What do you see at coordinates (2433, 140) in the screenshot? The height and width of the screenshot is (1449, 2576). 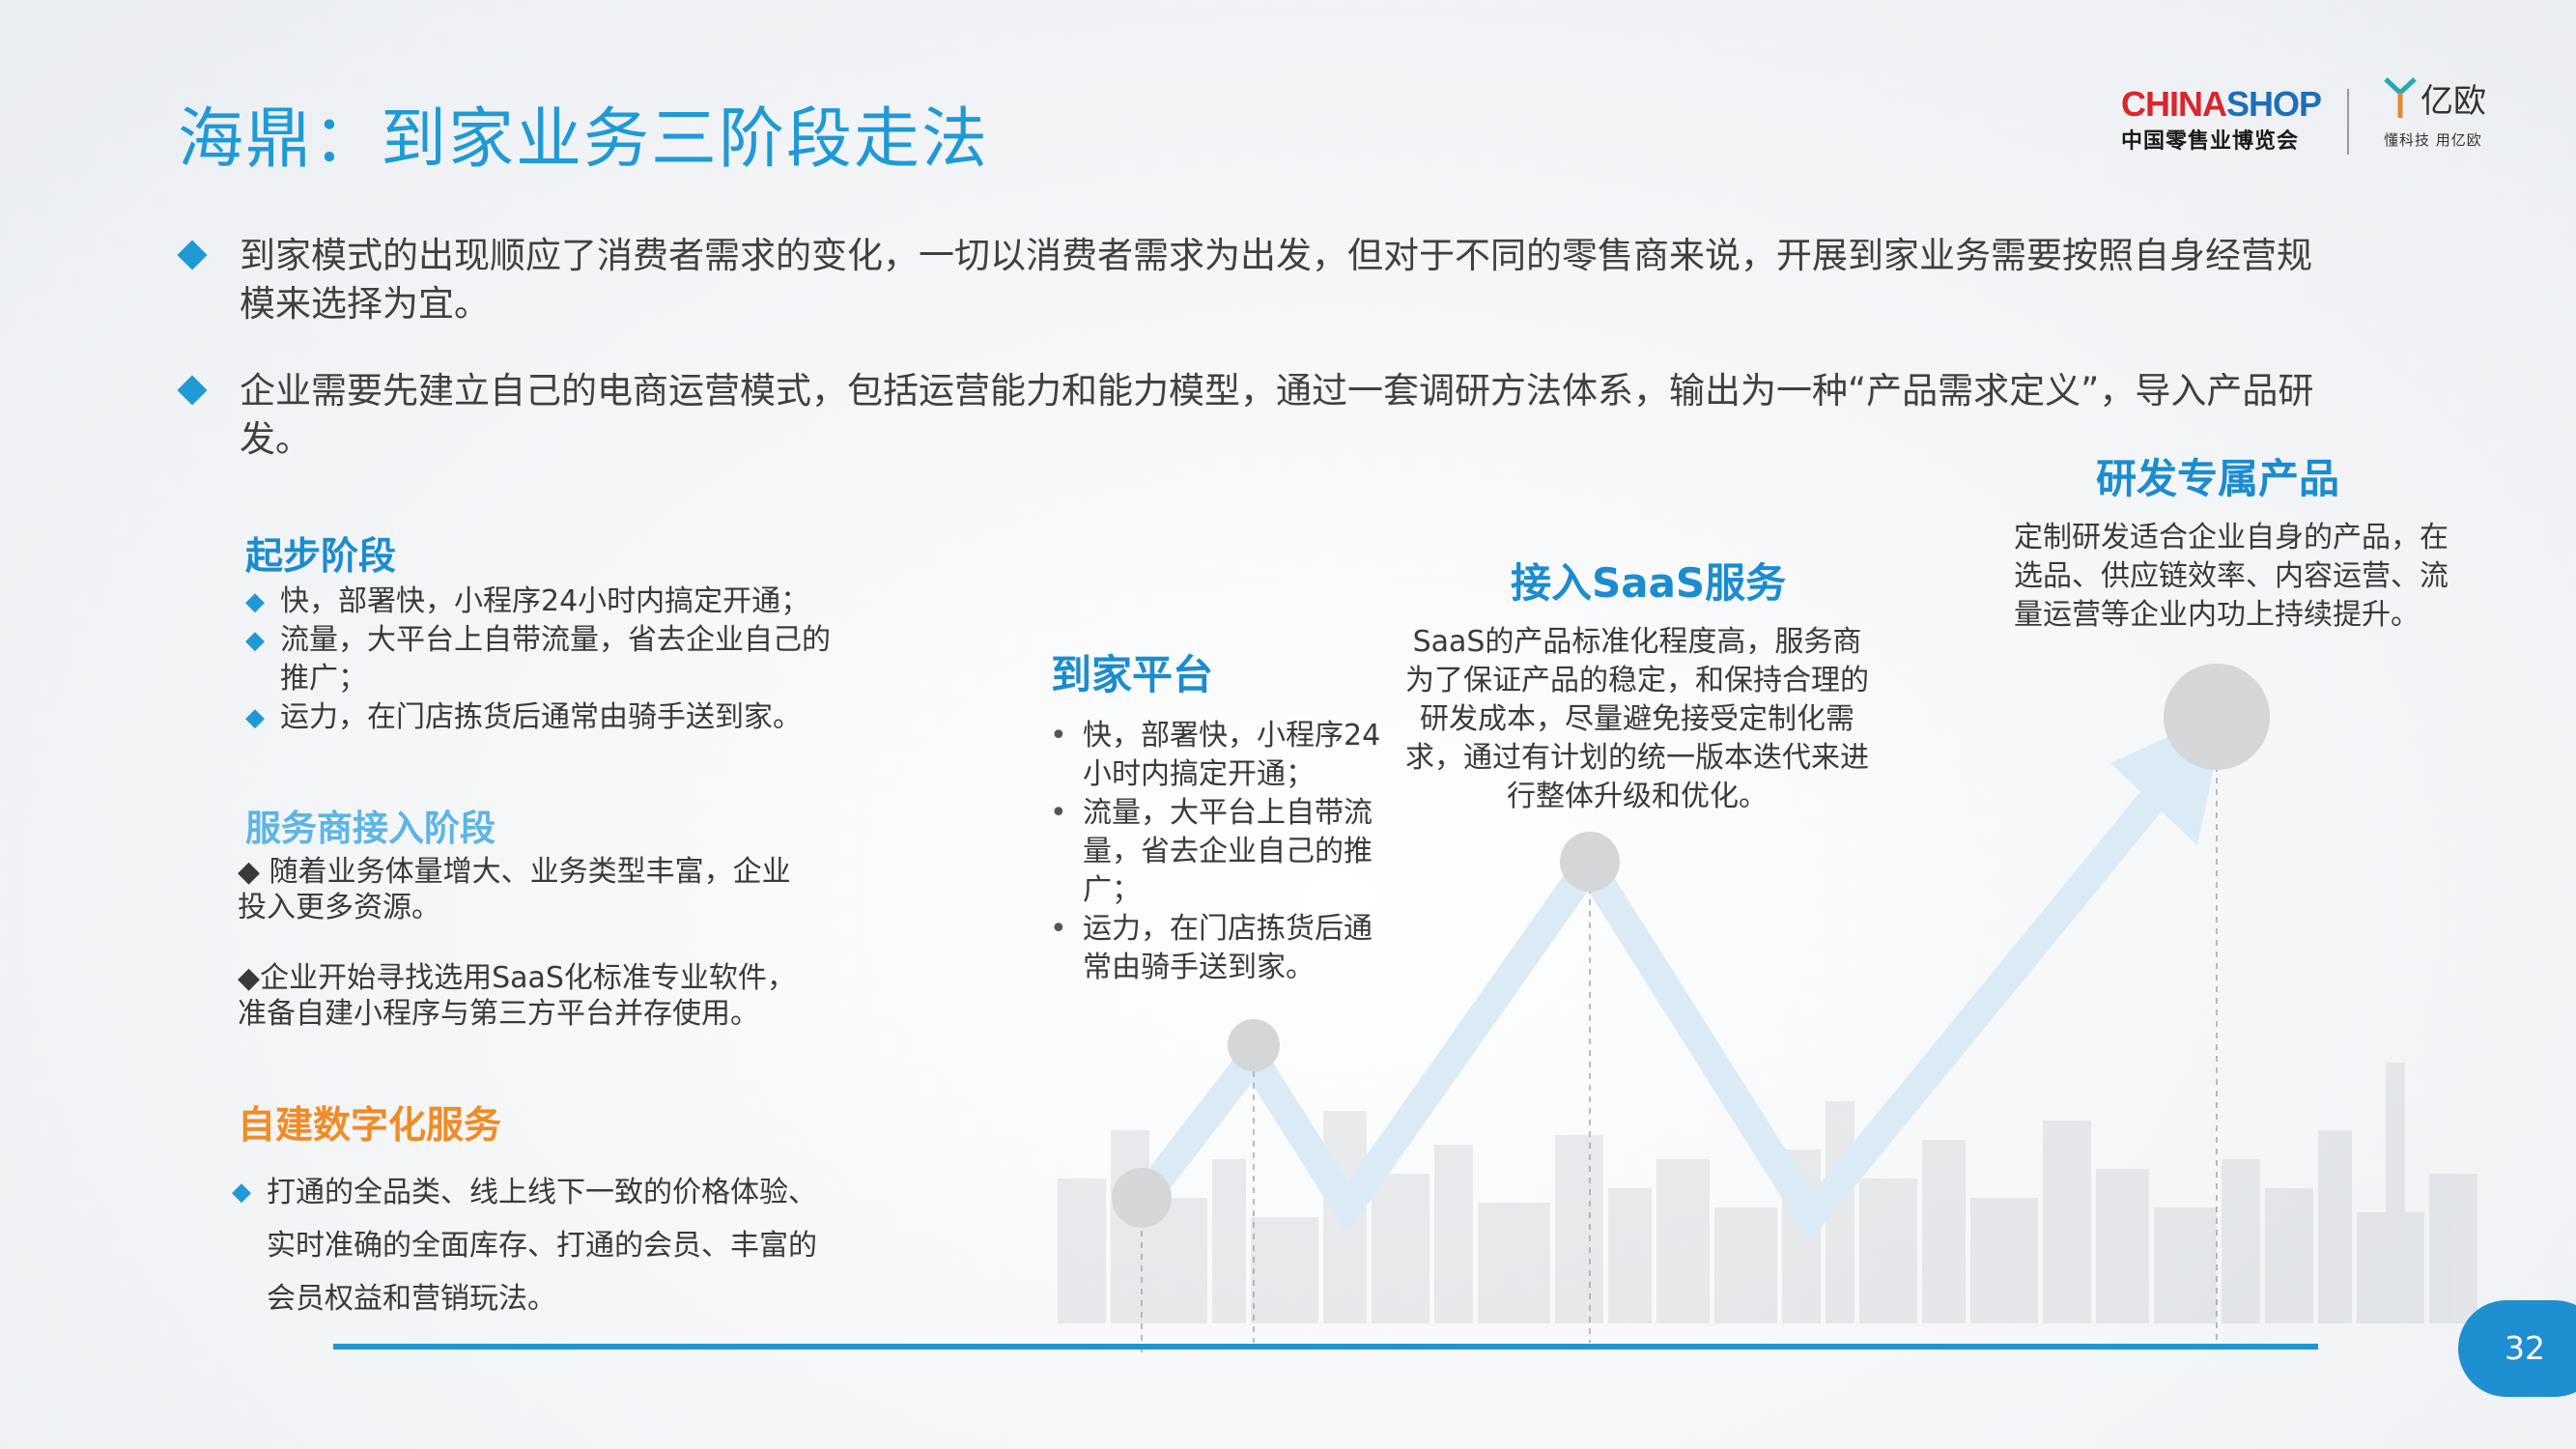 I see `yiou-tagline: 懂科技 用亿欧` at bounding box center [2433, 140].